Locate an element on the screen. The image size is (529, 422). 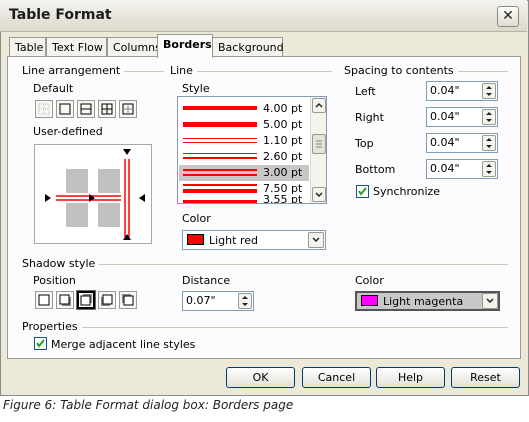
line-color-dropdown-button is located at coordinates (316, 240).